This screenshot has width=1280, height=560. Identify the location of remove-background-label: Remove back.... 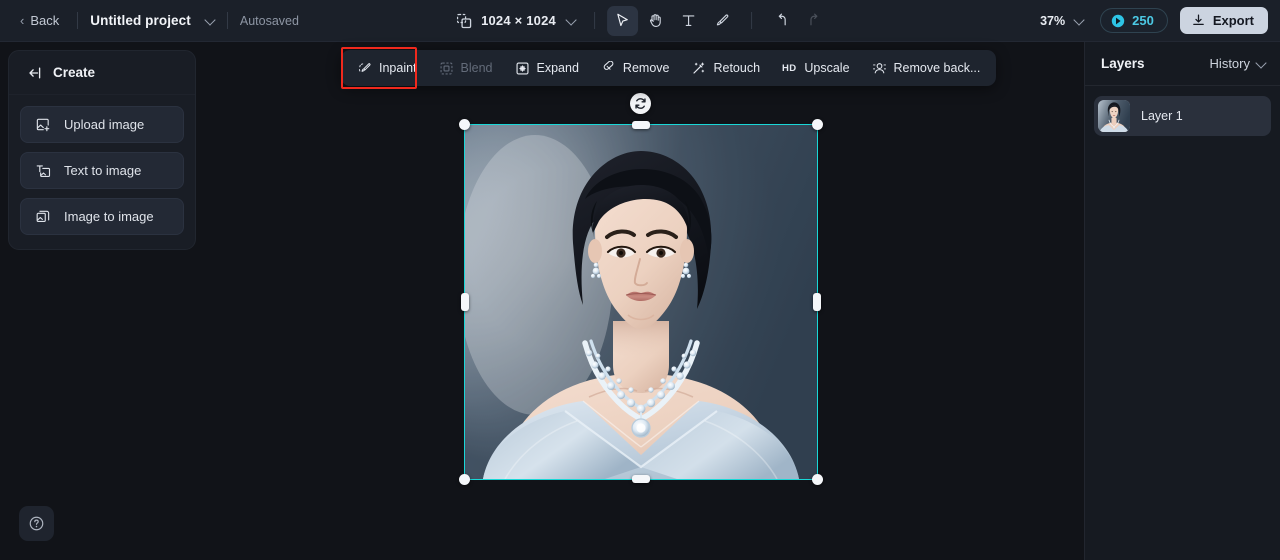
(937, 68).